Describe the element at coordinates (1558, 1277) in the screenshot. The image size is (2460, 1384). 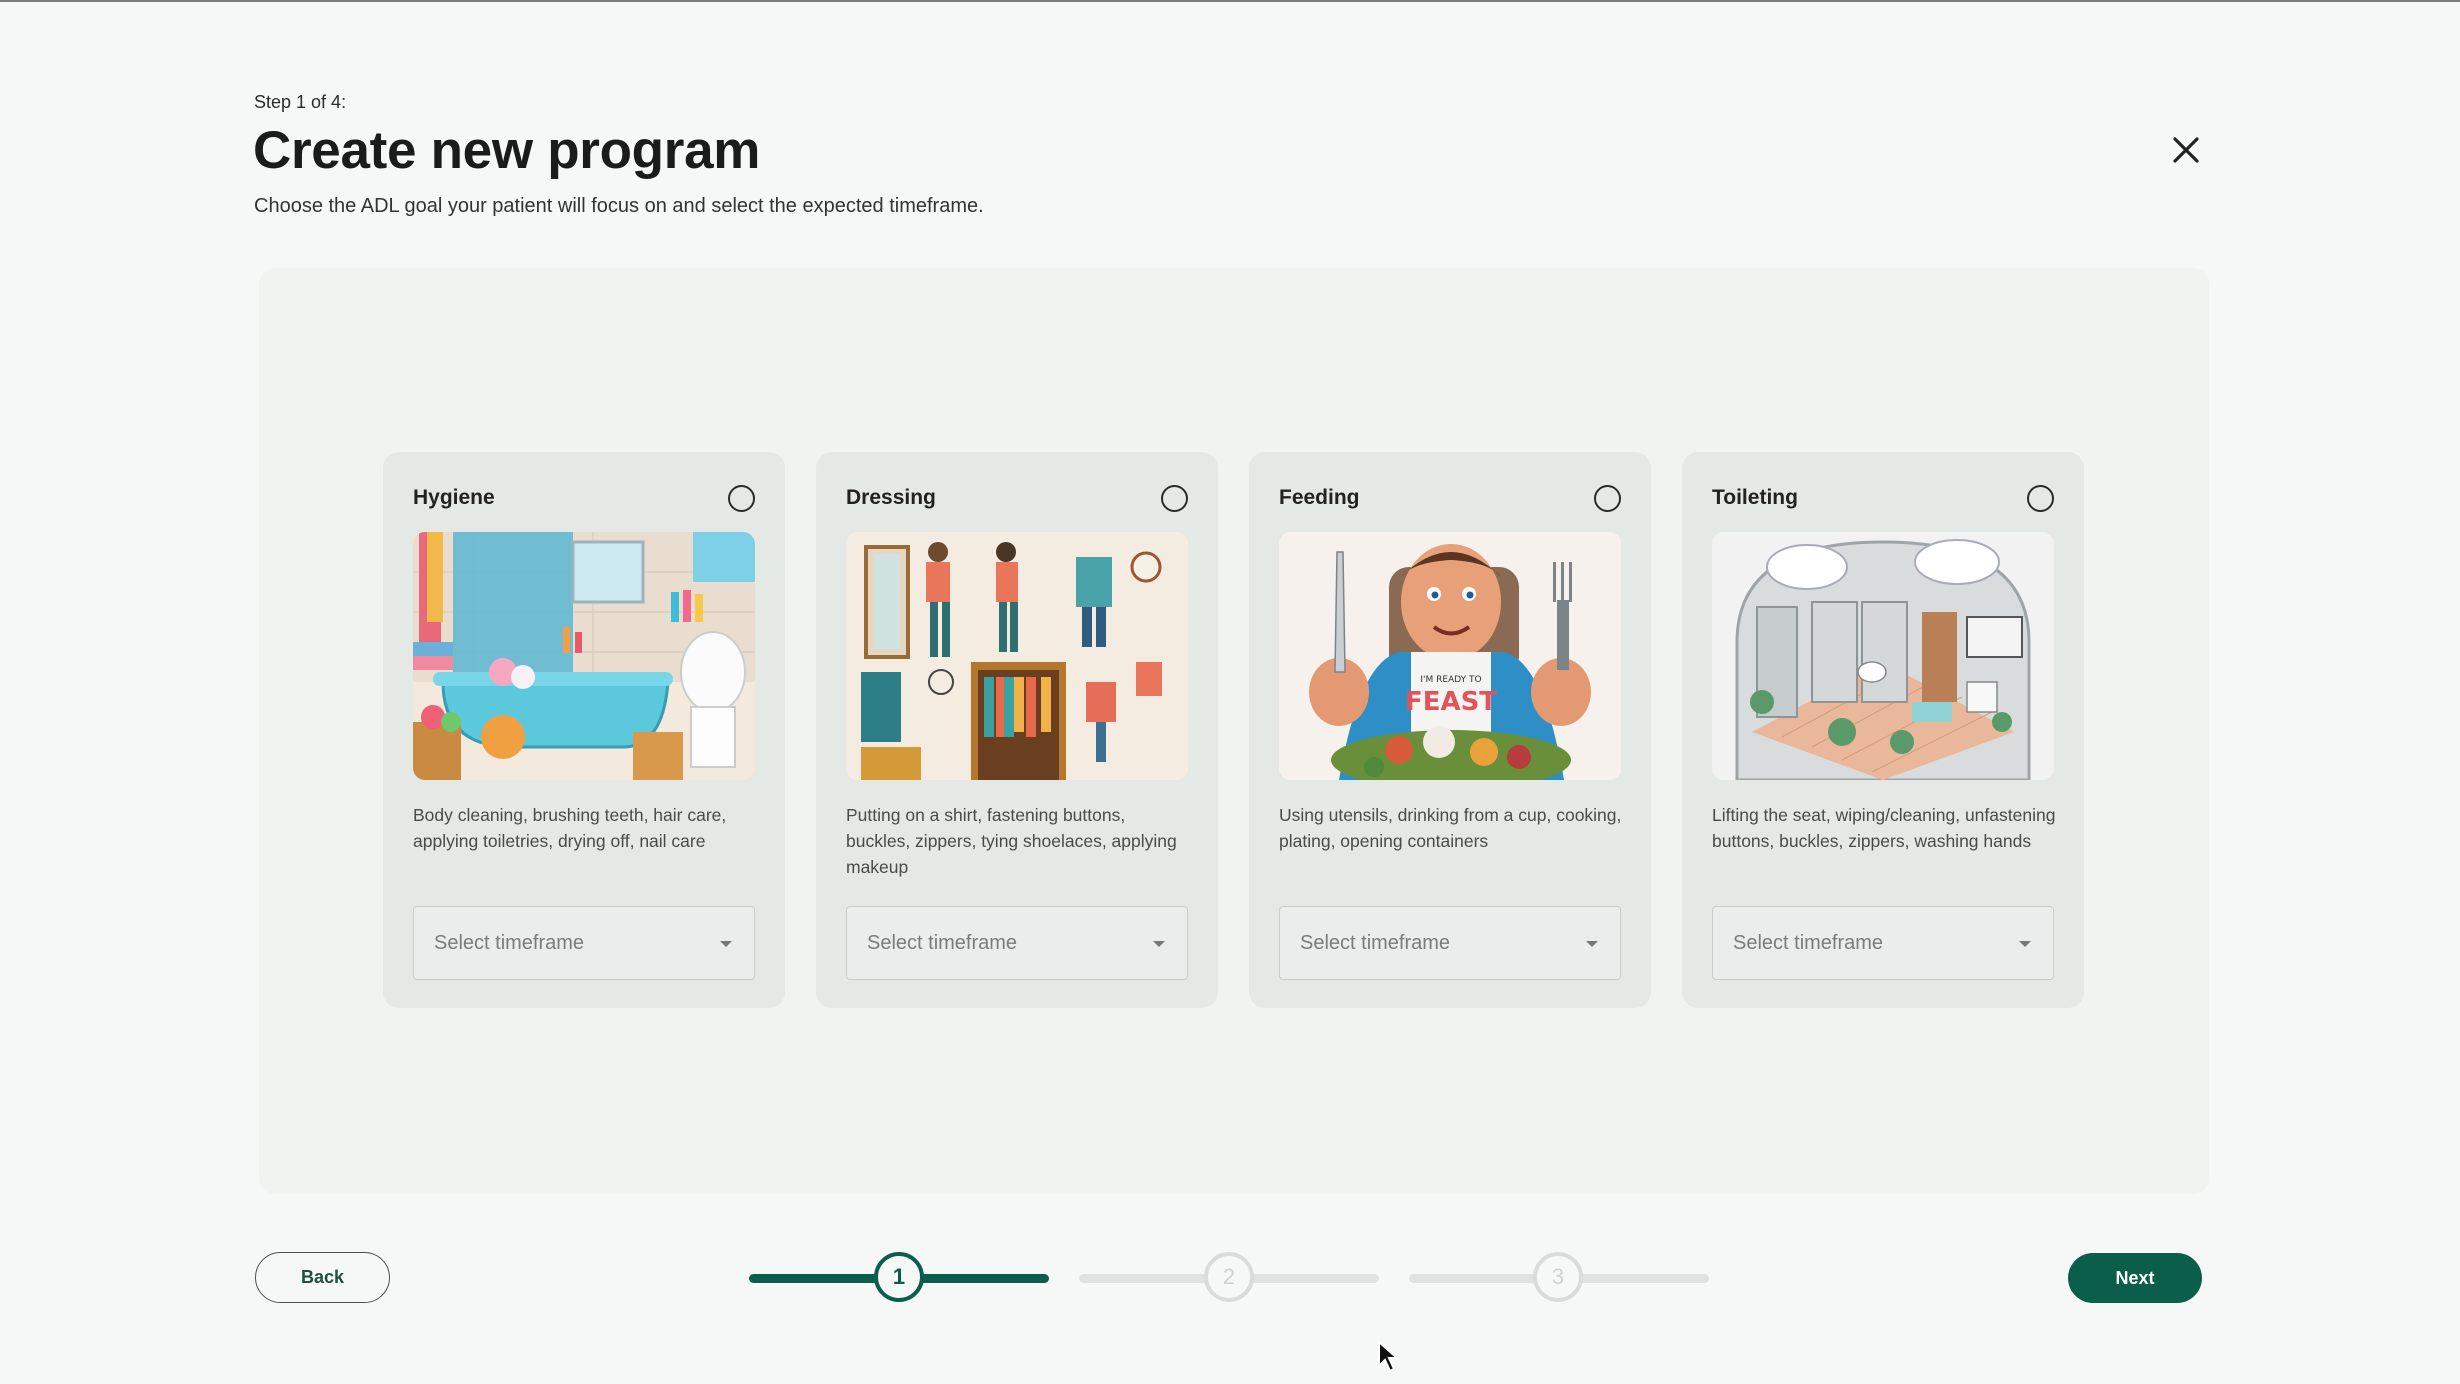
I see `step-indicator-3: 3` at that location.